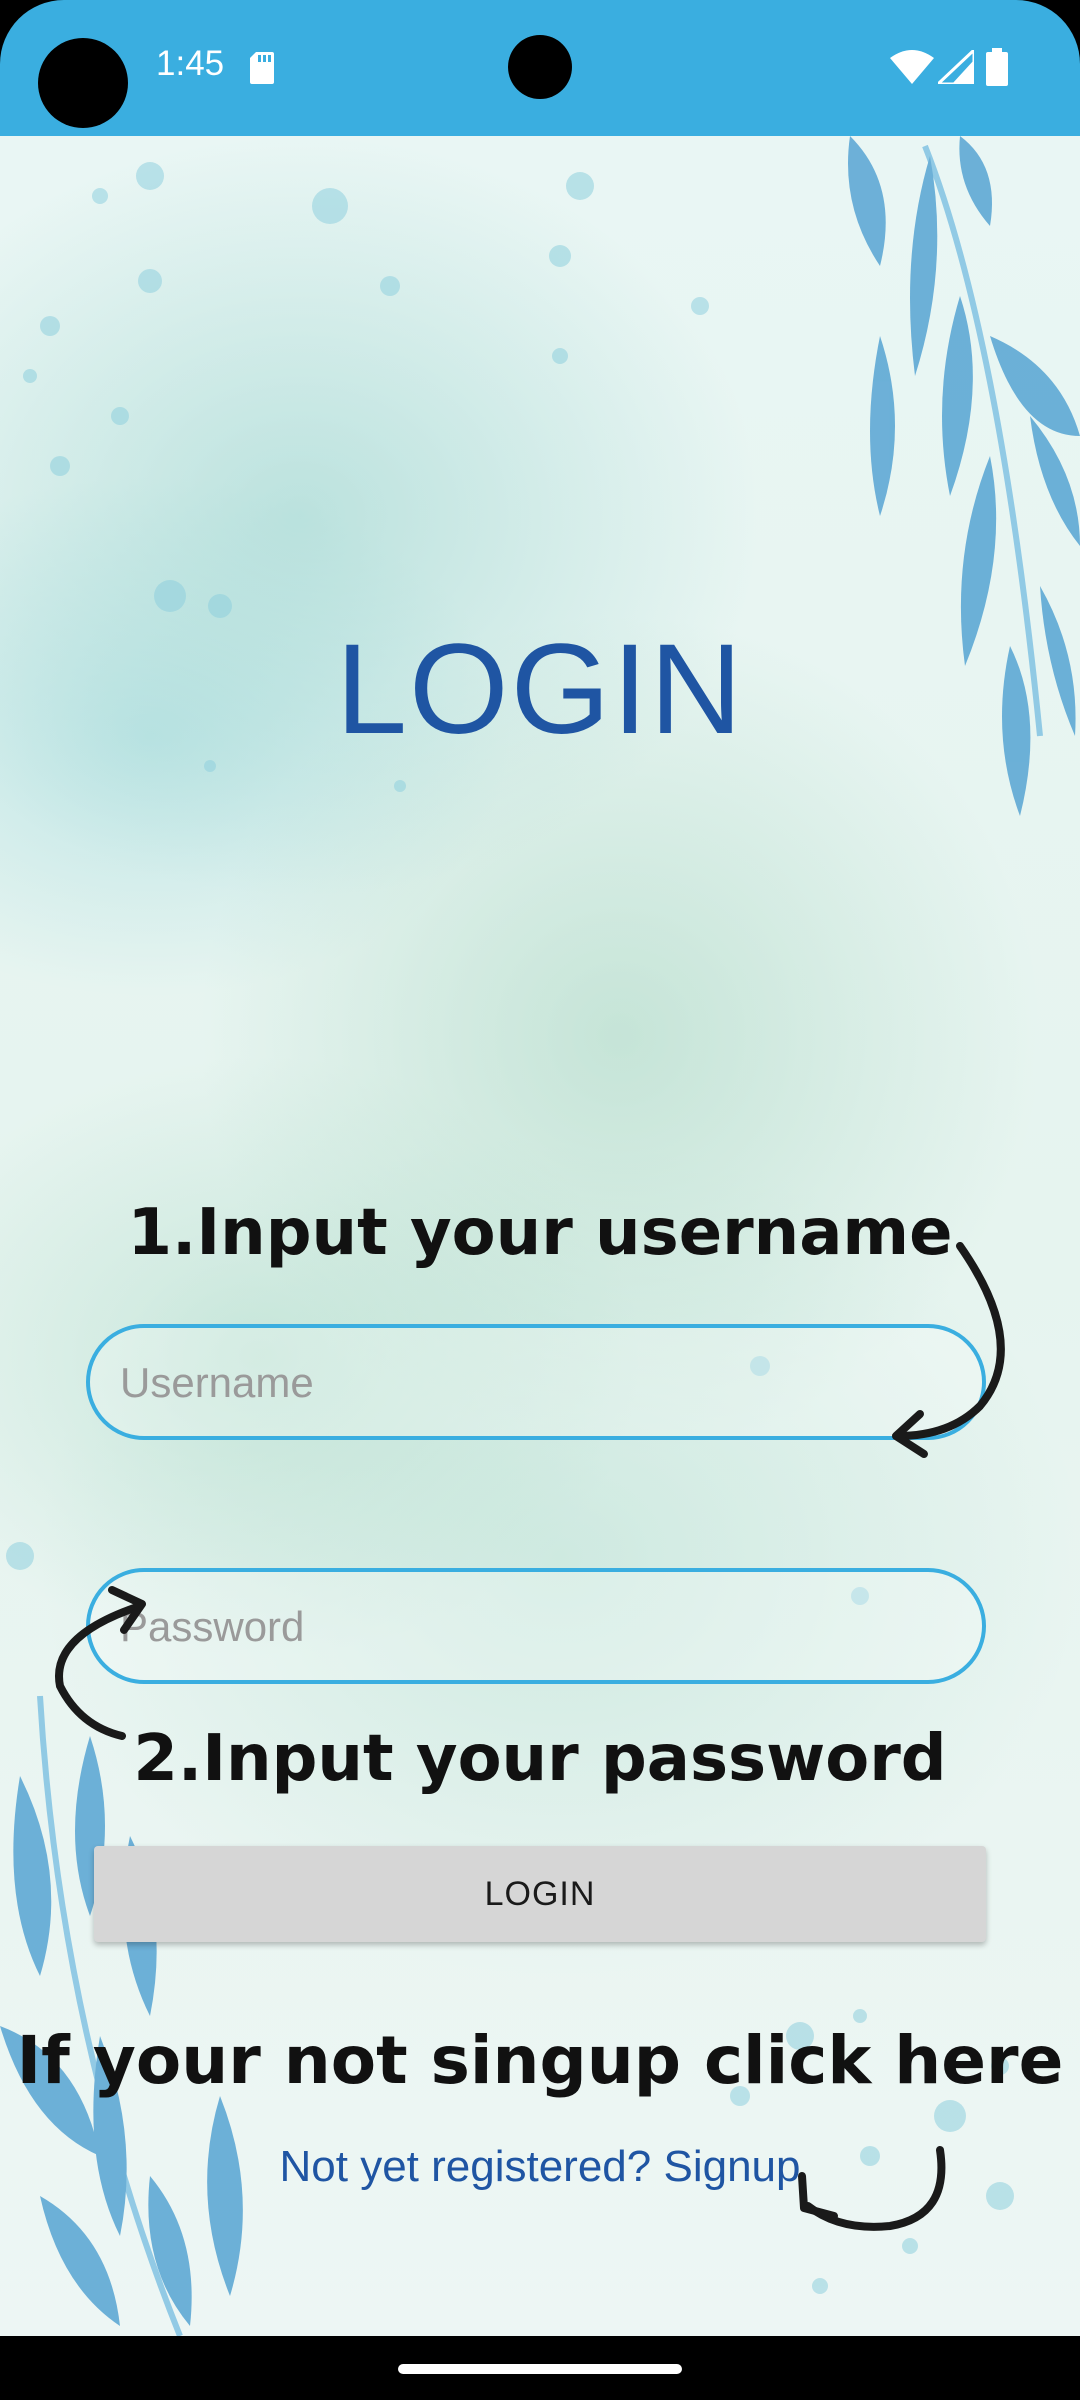  Describe the element at coordinates (956, 67) in the screenshot. I see `signal-icon` at that location.